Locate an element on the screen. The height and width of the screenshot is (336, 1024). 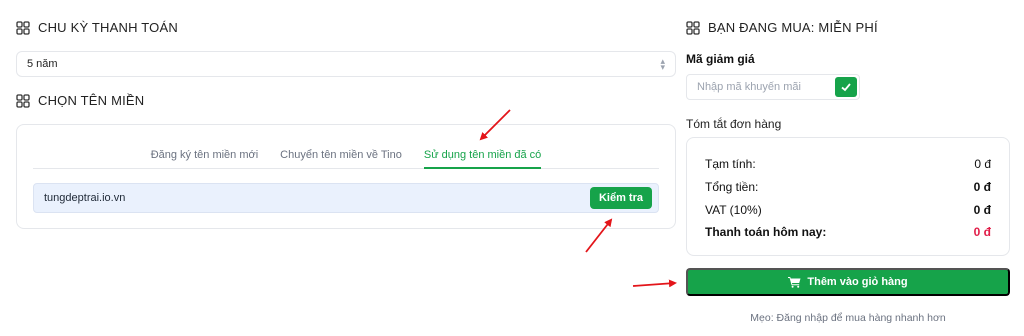
add-to-cart-label: Thêm vào giỏ hàng is located at coordinates (857, 282).